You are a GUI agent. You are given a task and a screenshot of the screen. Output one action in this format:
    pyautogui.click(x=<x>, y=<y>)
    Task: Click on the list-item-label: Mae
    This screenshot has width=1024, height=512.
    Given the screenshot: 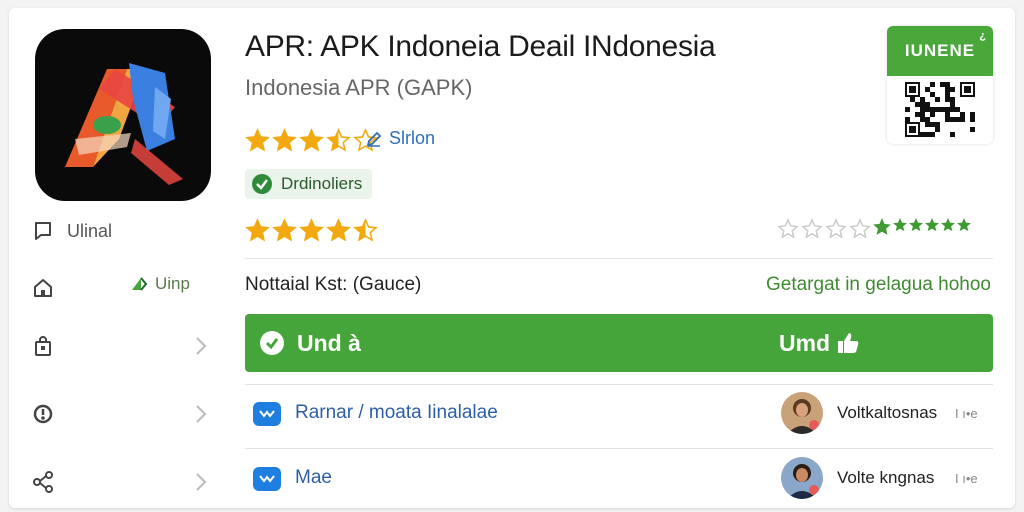 What is the action you would take?
    pyautogui.click(x=313, y=477)
    